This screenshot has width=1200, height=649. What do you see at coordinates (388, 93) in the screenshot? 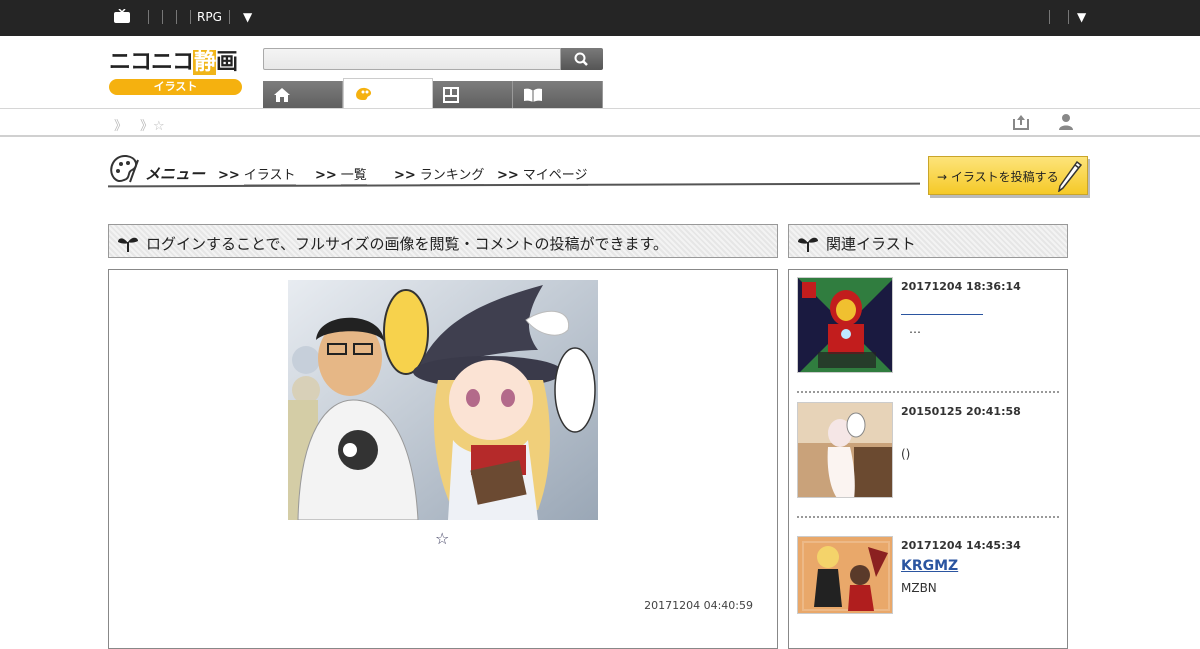
I see `tab-illust` at bounding box center [388, 93].